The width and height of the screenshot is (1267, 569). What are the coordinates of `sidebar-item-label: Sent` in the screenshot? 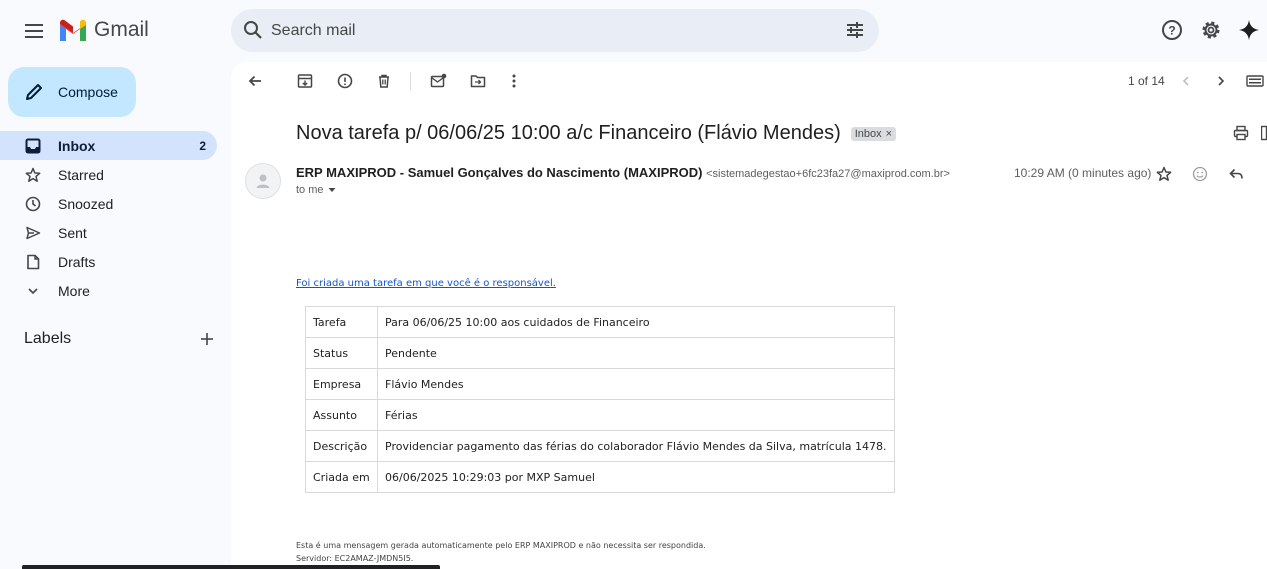 It's located at (72, 232).